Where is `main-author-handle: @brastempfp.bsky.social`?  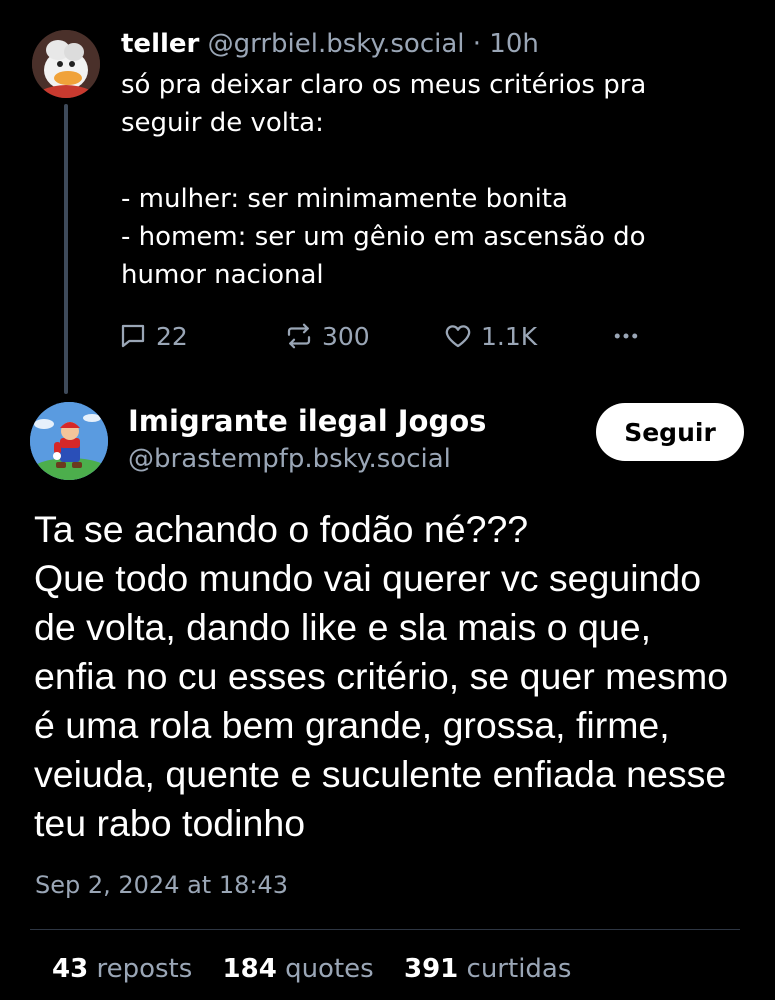 main-author-handle: @brastempfp.bsky.social is located at coordinates (289, 459).